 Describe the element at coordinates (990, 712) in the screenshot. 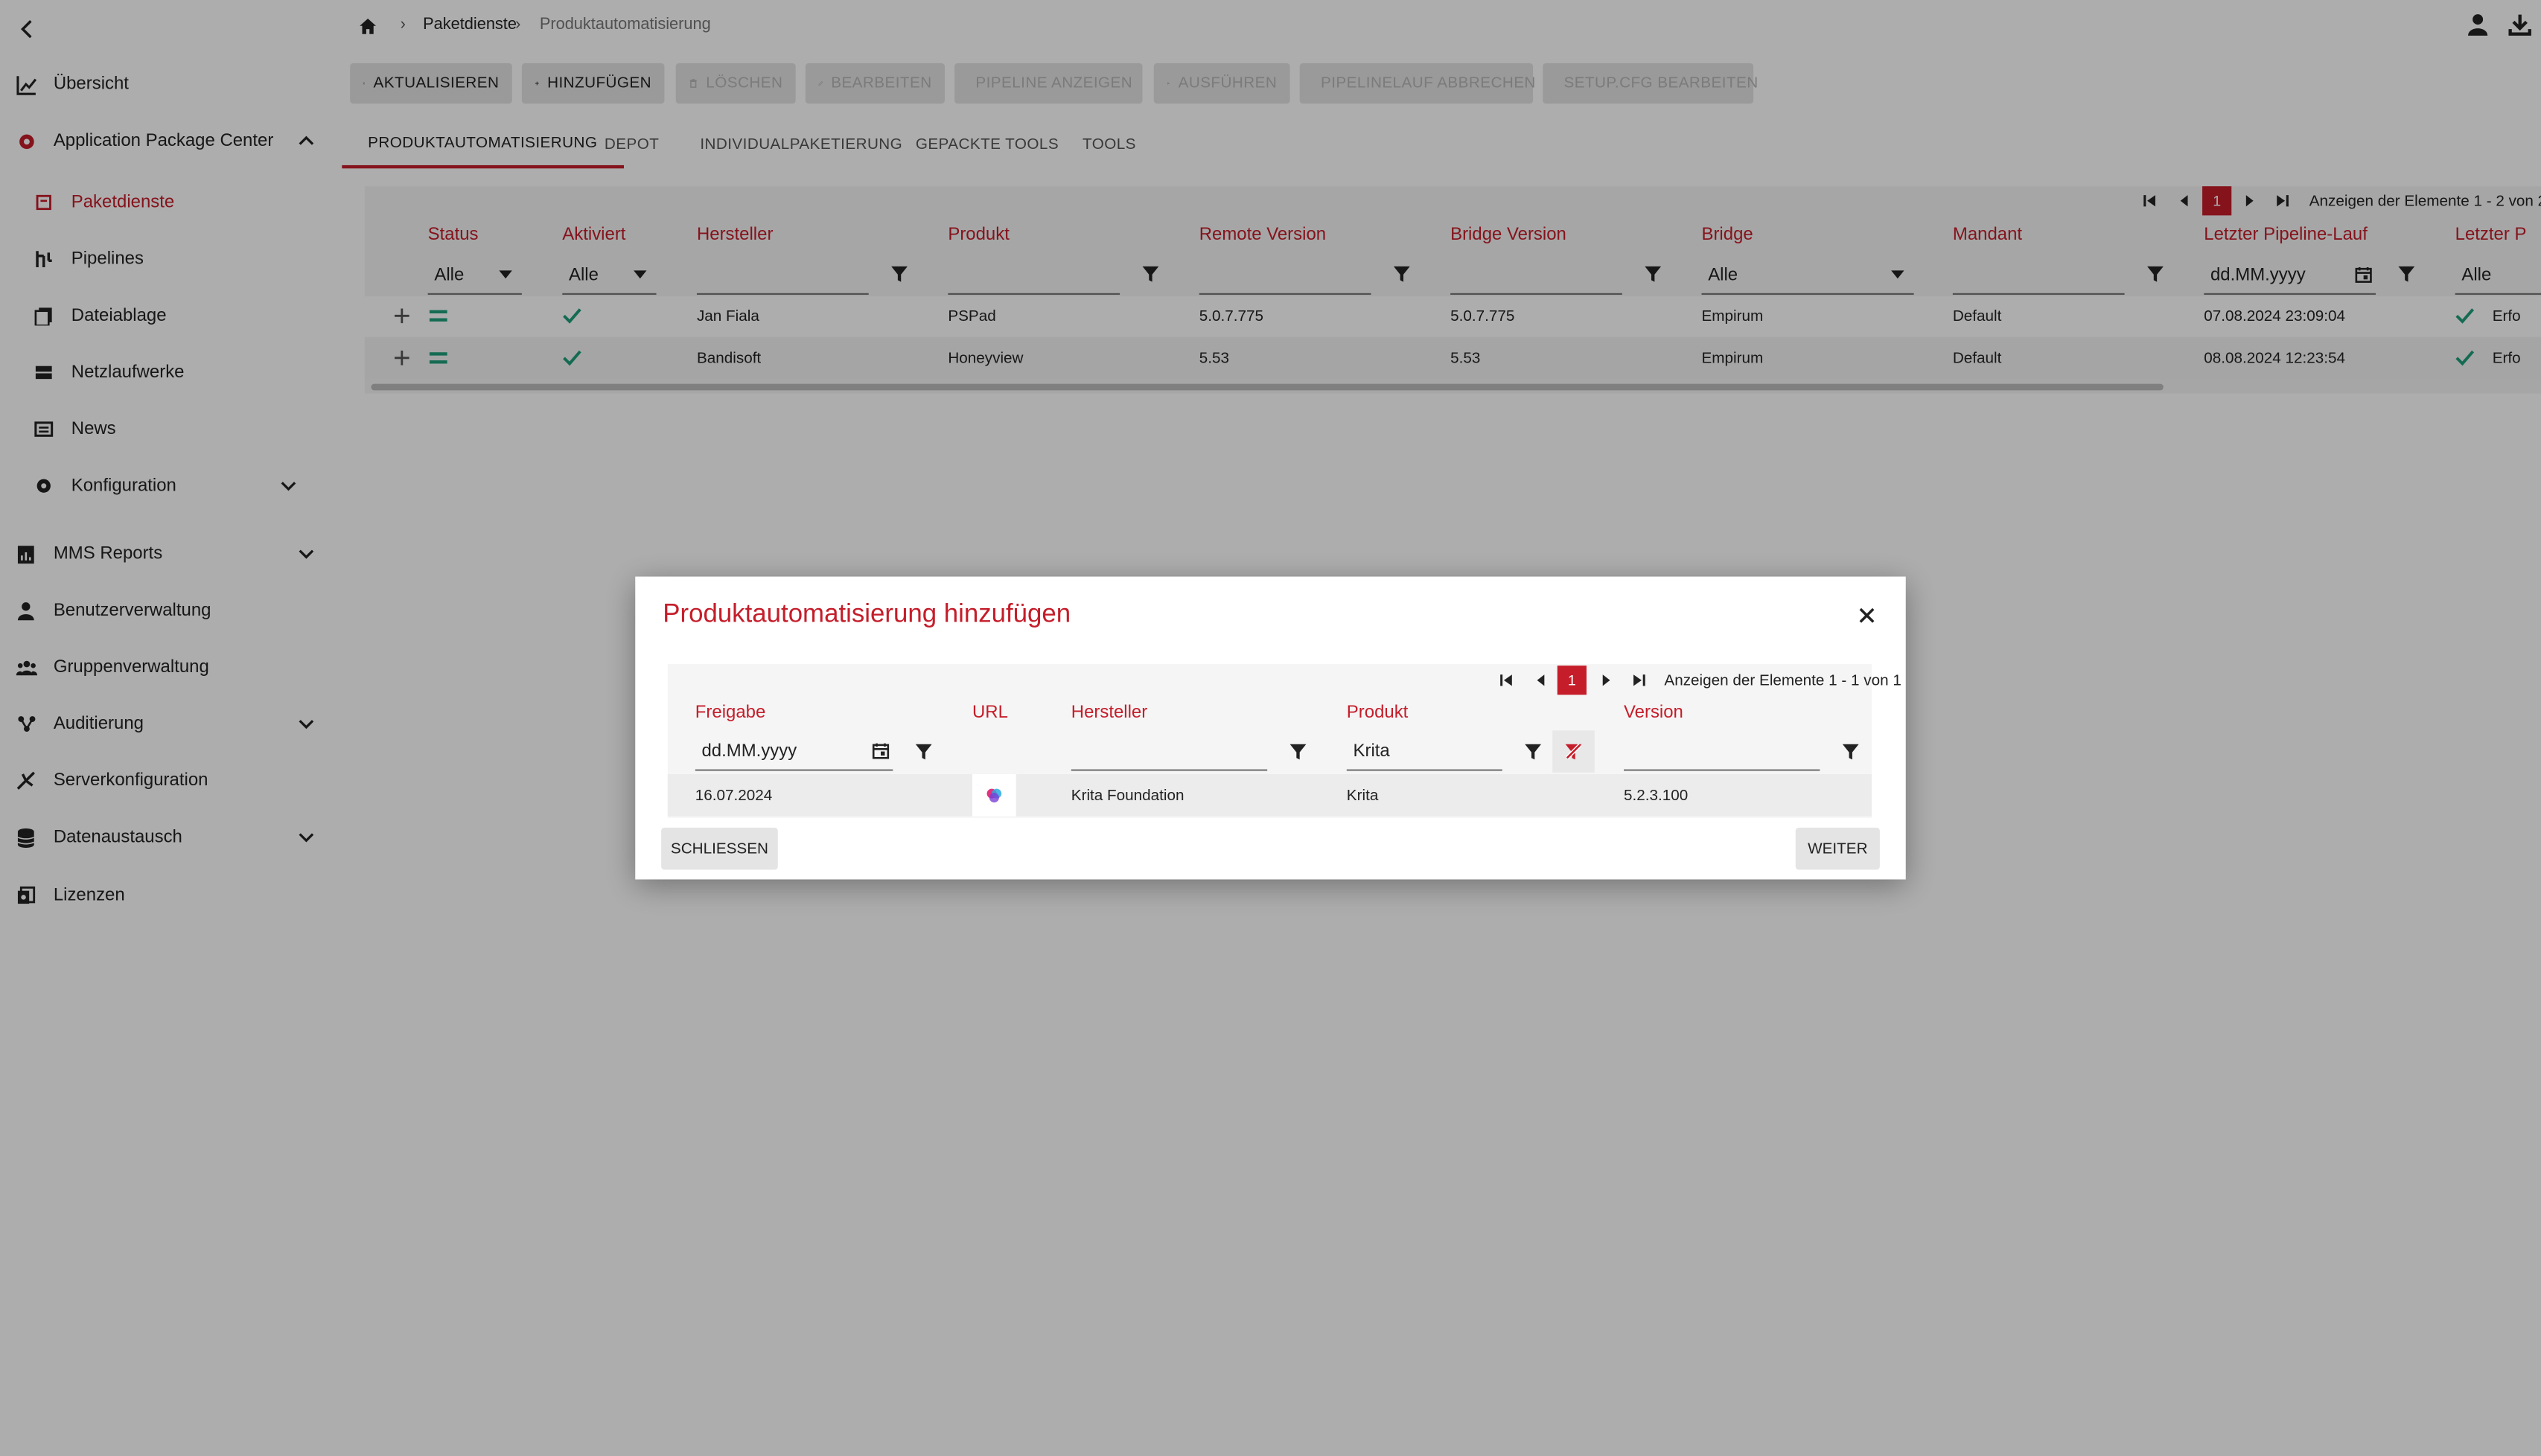

I see `column-header-url: URL` at that location.